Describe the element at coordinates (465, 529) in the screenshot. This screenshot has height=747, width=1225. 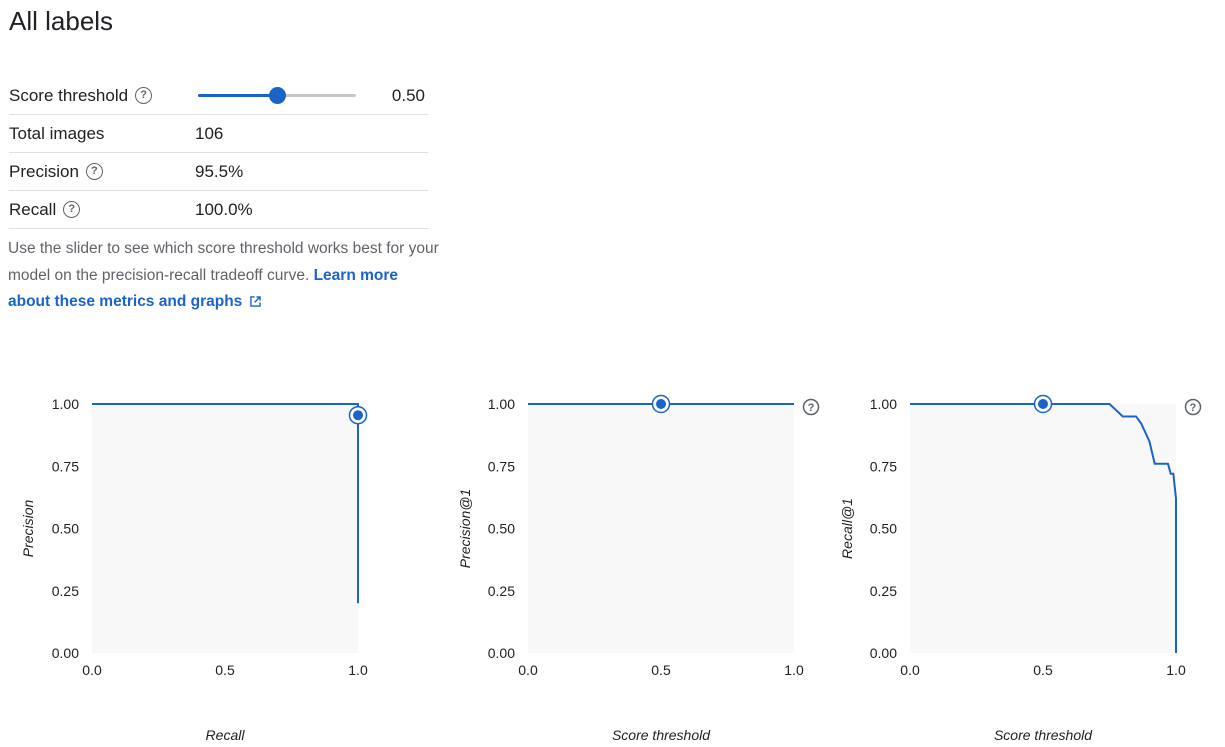
I see `y-axis-title: Precision@1` at that location.